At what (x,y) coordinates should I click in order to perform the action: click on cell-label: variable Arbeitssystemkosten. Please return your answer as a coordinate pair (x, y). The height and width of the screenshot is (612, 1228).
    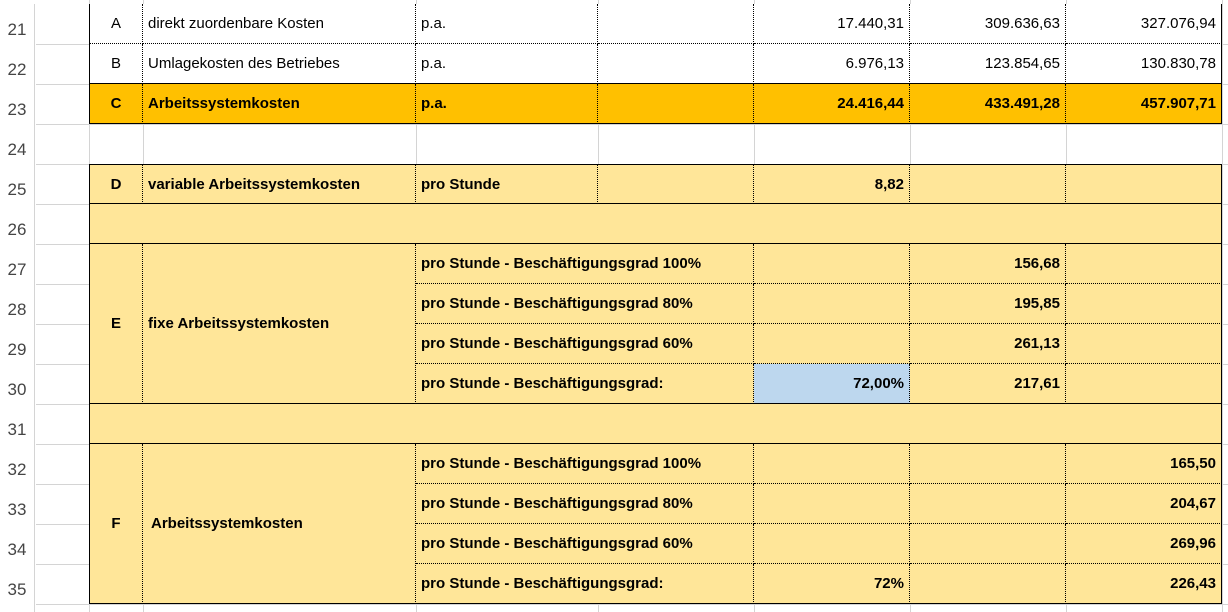
    Looking at the image, I should click on (279, 184).